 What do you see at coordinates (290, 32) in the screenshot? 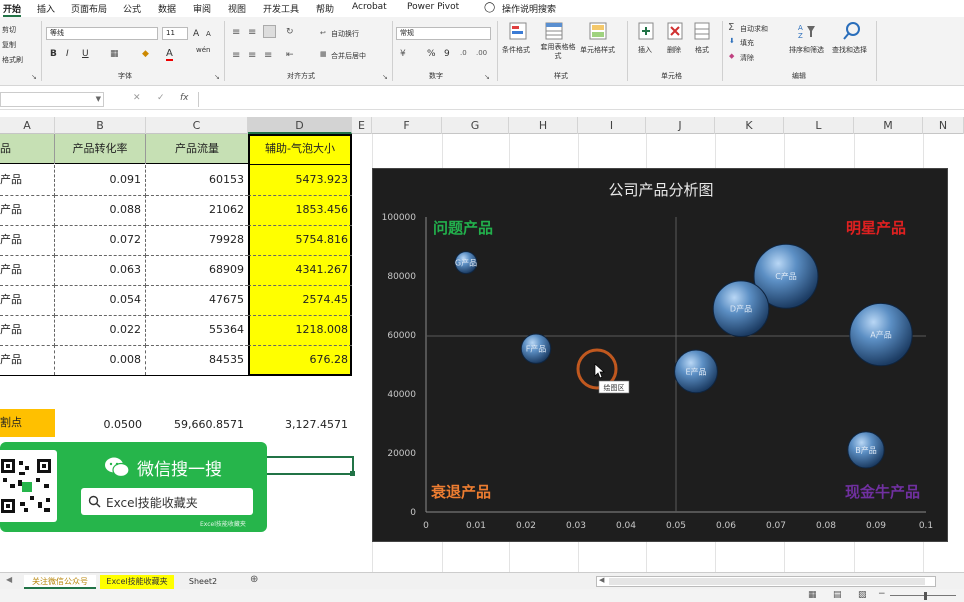
I see `orientation-icon: ↻` at bounding box center [290, 32].